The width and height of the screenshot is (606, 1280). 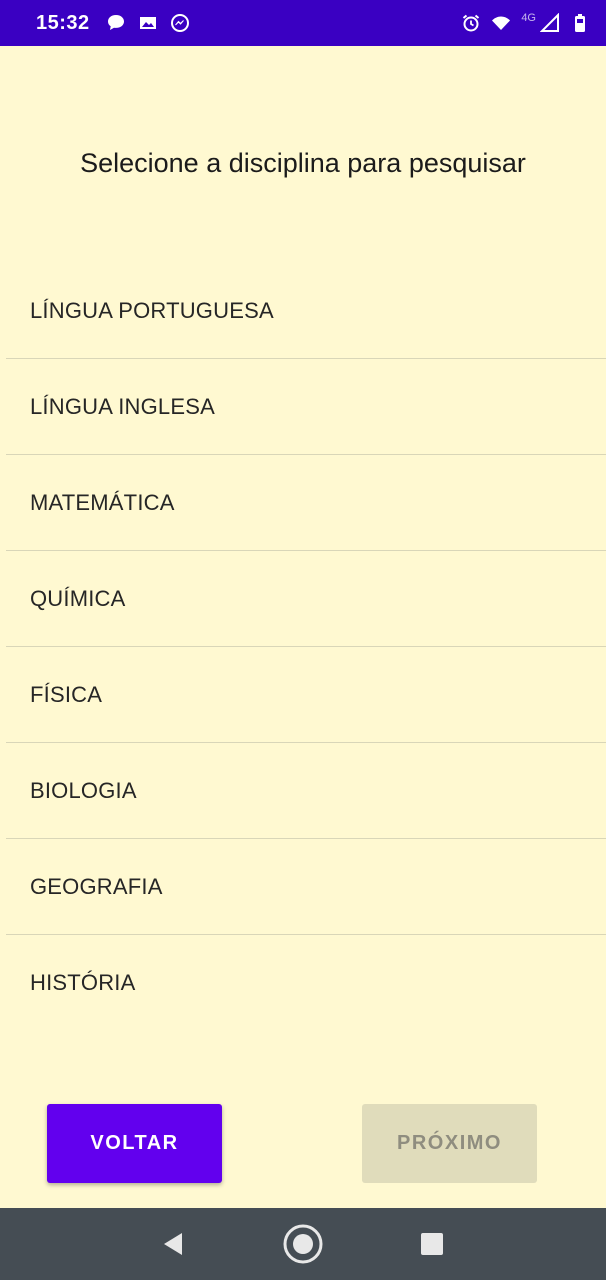 What do you see at coordinates (306, 791) in the screenshot?
I see `subject-item-biologia: BIOLOGIA` at bounding box center [306, 791].